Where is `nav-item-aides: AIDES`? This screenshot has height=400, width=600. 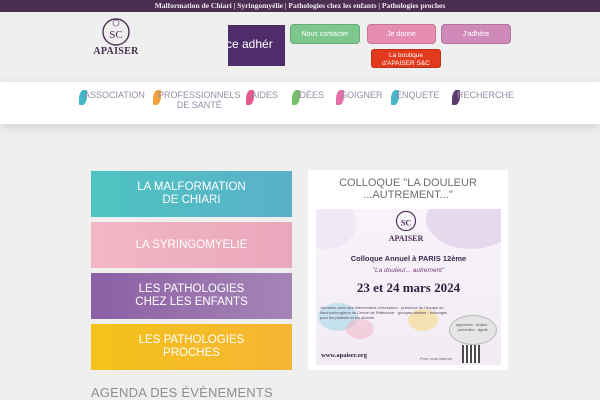 nav-item-aides: AIDES is located at coordinates (262, 97).